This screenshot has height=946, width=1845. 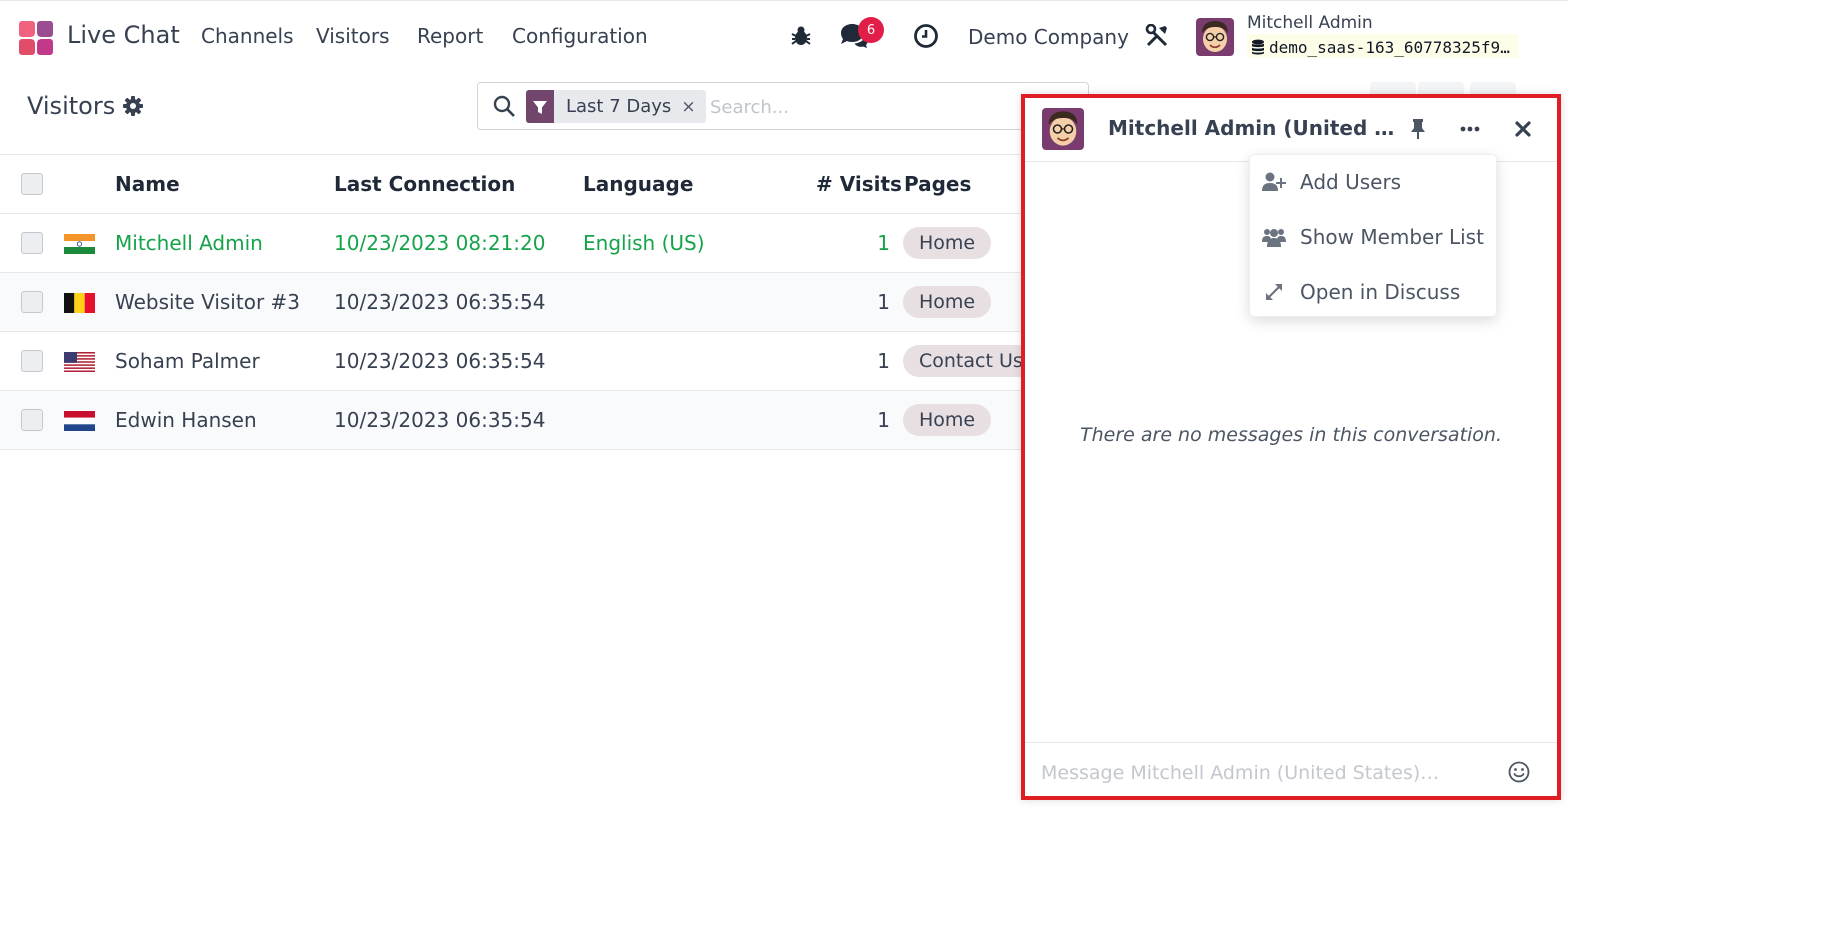 I want to click on chat-avatar, so click(x=1063, y=129).